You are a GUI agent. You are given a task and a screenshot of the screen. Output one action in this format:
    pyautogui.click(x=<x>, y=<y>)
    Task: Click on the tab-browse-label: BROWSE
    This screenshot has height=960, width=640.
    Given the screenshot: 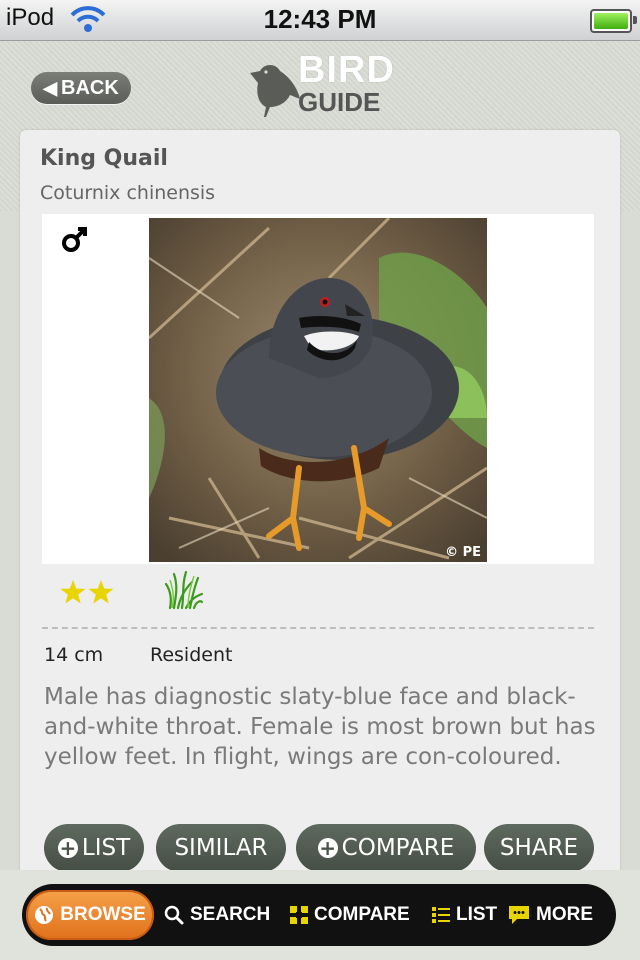 What is the action you would take?
    pyautogui.click(x=103, y=914)
    